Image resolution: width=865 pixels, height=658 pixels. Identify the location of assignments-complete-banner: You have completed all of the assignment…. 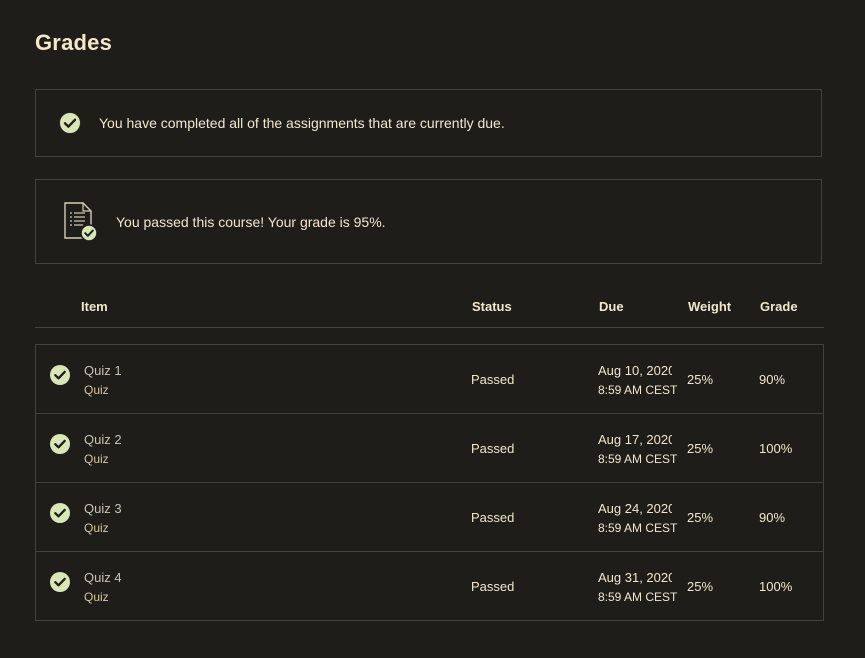
(428, 123).